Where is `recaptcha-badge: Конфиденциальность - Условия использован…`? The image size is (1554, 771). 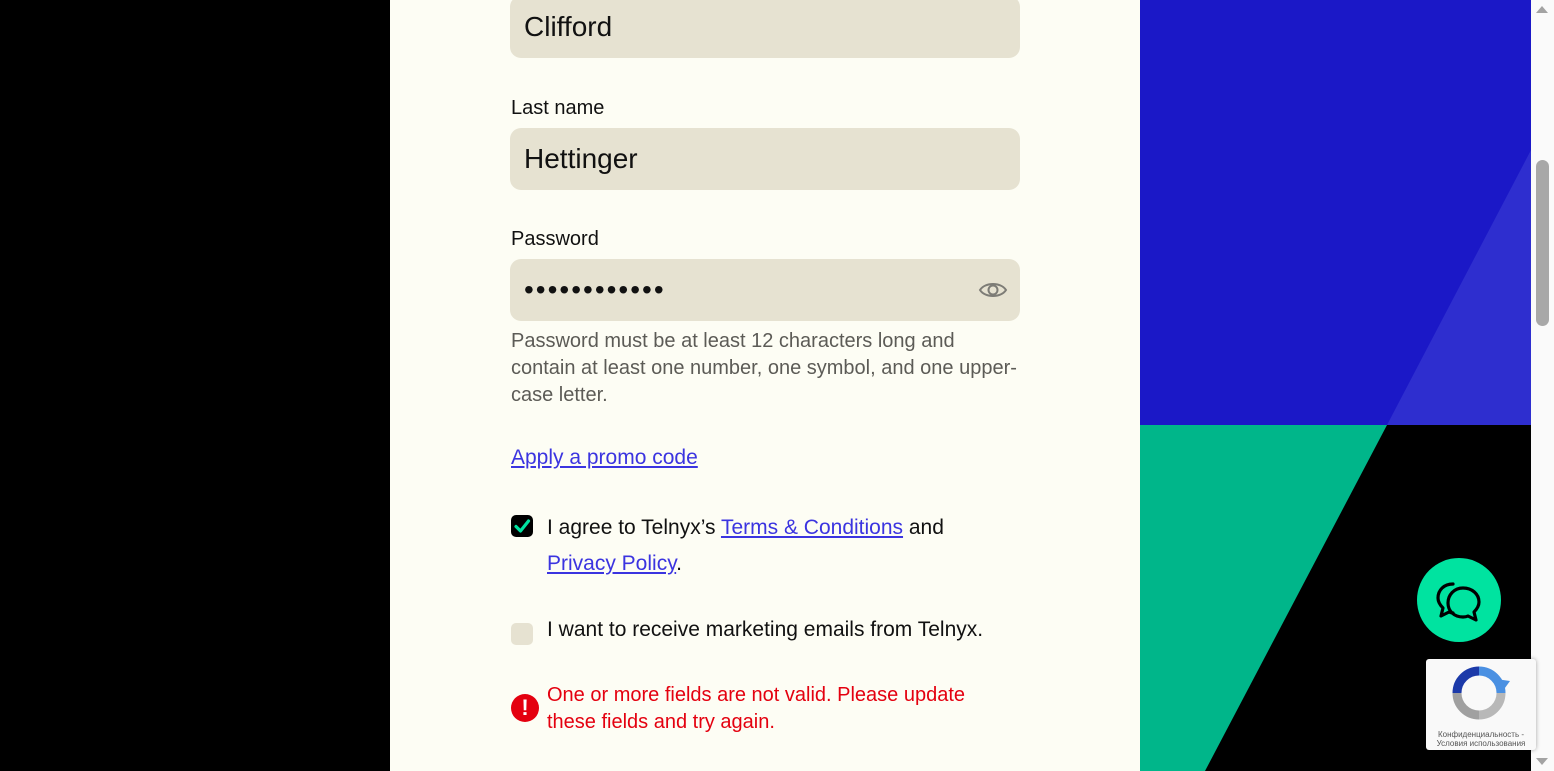
recaptcha-badge: Конфиденциальность - Условия использован… is located at coordinates (1481, 704).